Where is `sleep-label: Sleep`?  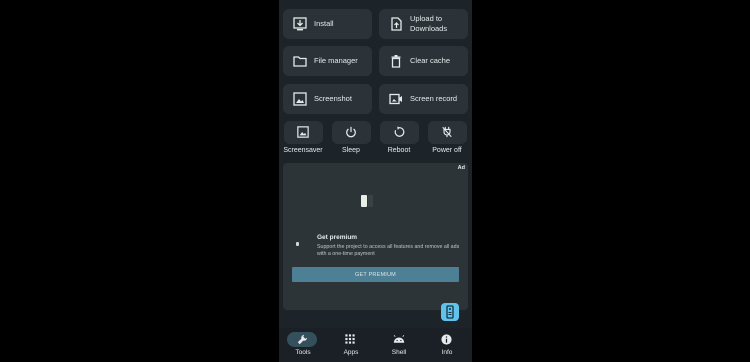
sleep-label: Sleep is located at coordinates (351, 150).